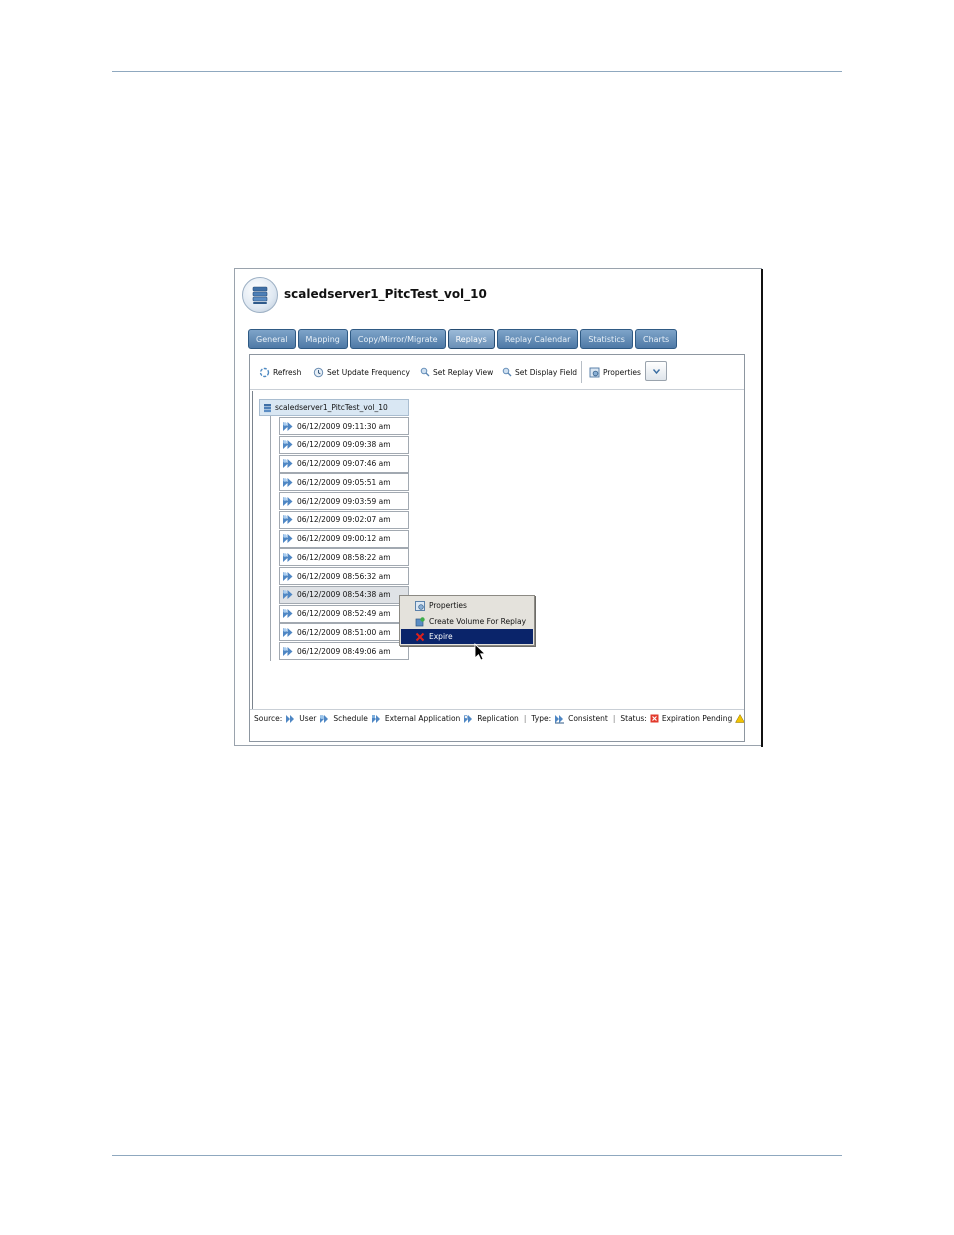  I want to click on tree-root-label: scaledserver1_PitcTest_vol_10, so click(331, 407).